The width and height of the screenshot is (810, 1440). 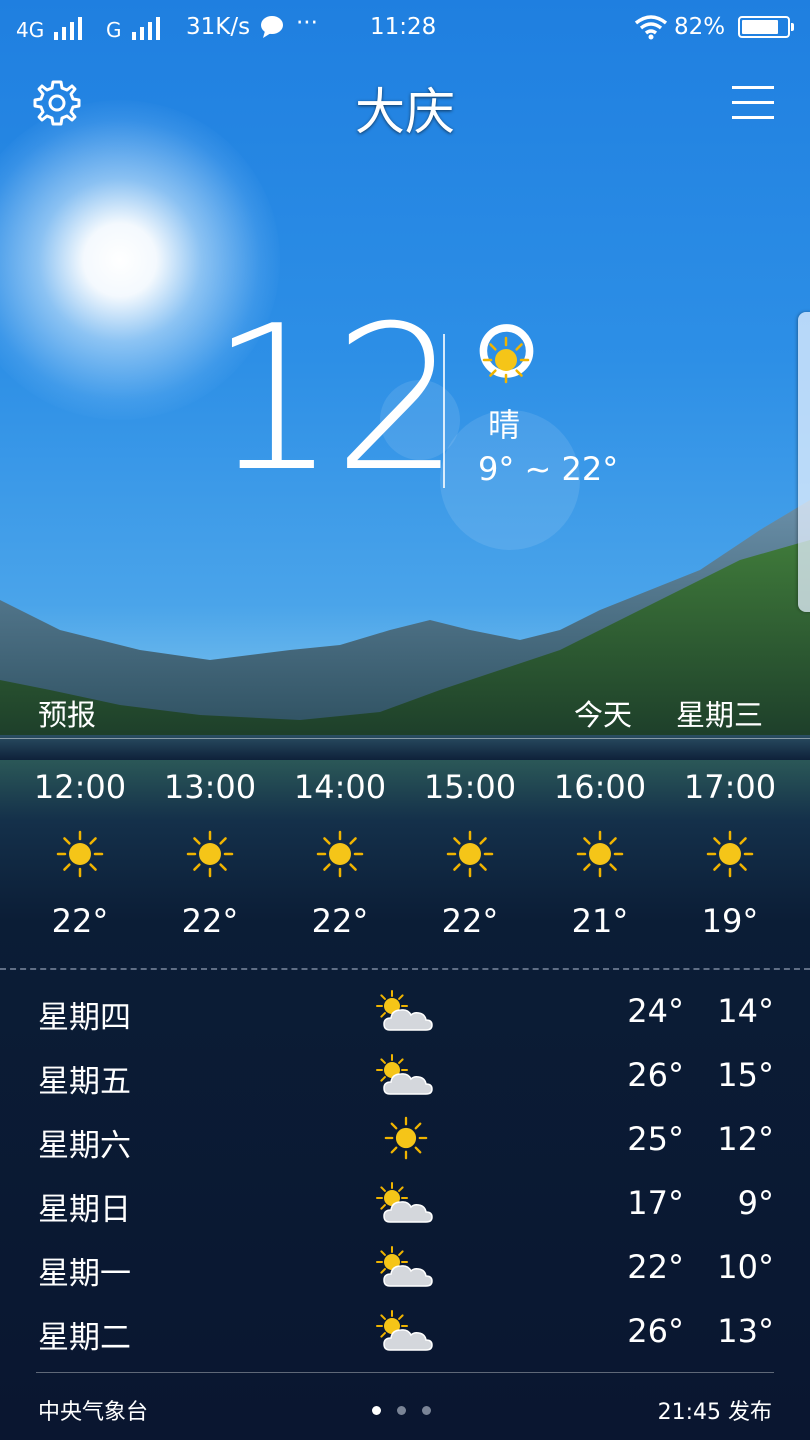 I want to click on page-indicator, so click(x=409, y=1409).